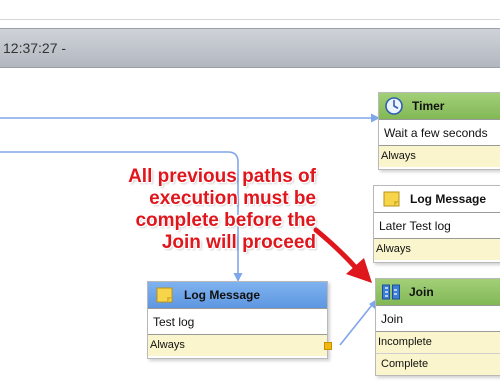 This screenshot has height=383, width=500. Describe the element at coordinates (448, 199) in the screenshot. I see `log-message-later-title: Log Message` at that location.